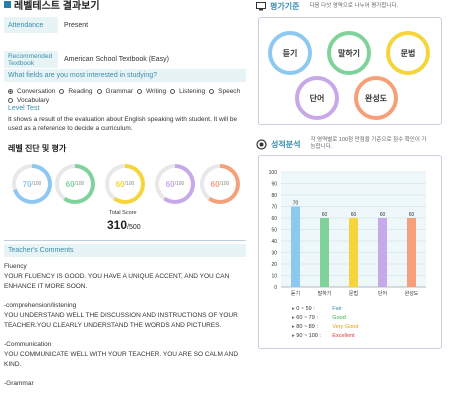 Image resolution: width=454 pixels, height=417 pixels. What do you see at coordinates (24, 108) in the screenshot?
I see `level-test-label: Level Test` at bounding box center [24, 108].